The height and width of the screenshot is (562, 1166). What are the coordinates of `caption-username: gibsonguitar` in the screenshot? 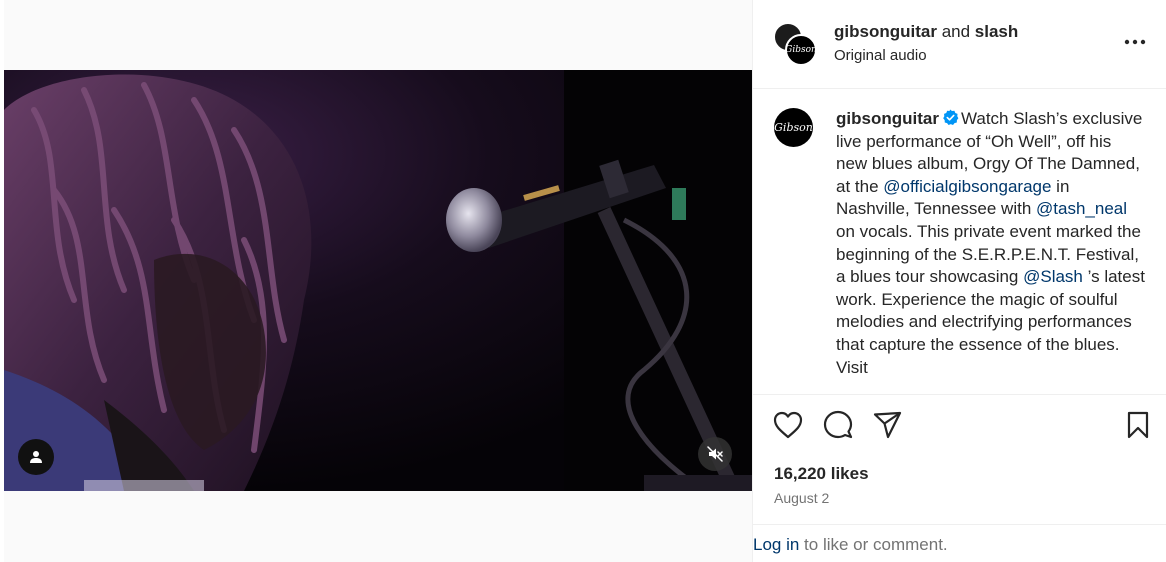 It's located at (887, 118).